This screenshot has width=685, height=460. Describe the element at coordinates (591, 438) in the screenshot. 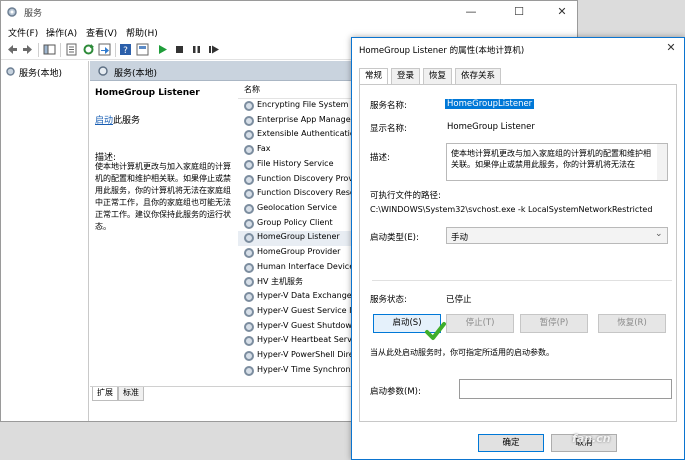

I see `watermark: fan.cn` at that location.